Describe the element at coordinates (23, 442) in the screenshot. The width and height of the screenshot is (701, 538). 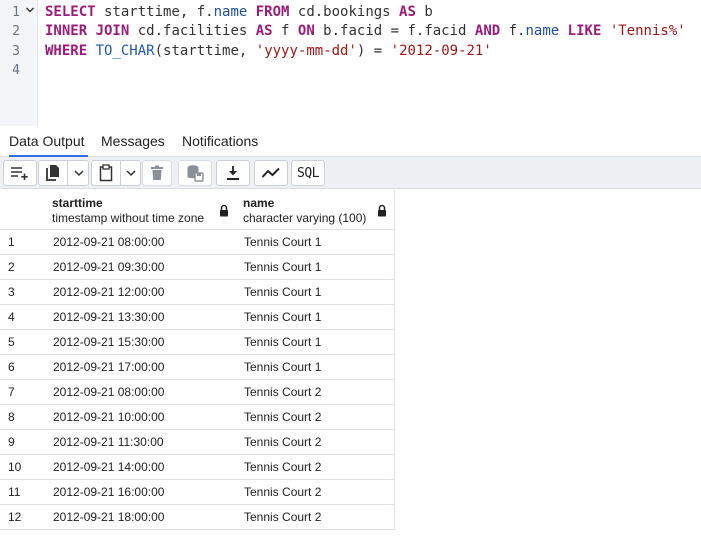
I see `row-number-cell: 9` at that location.